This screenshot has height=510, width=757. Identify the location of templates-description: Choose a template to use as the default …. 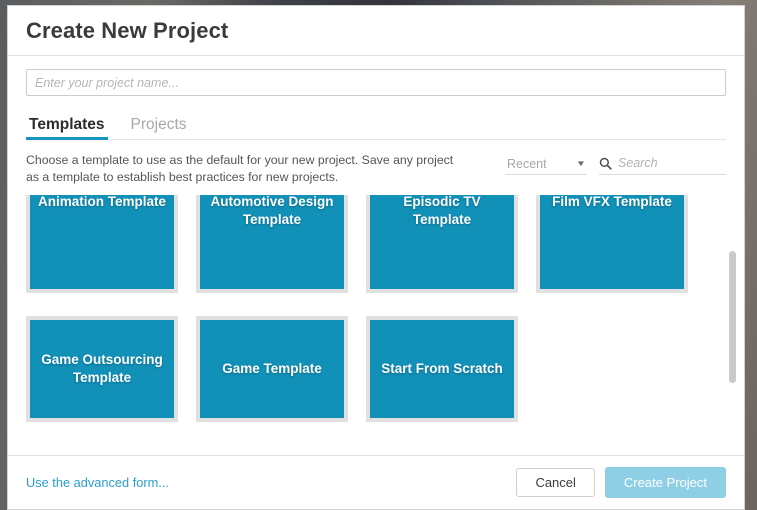
(240, 168).